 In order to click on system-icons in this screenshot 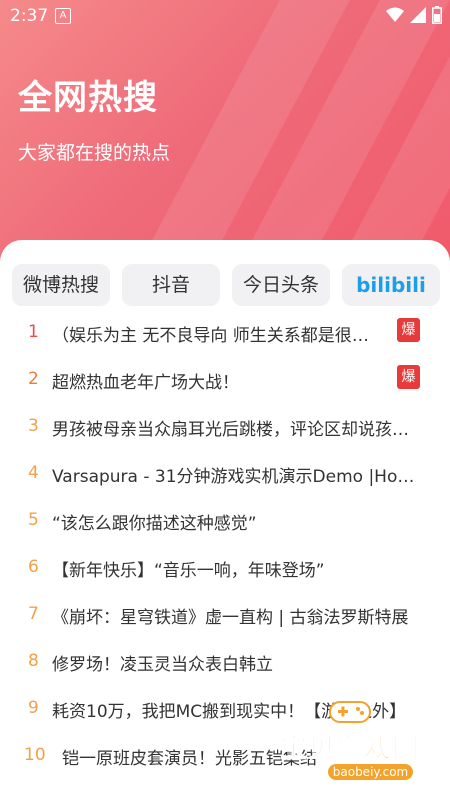, I will do `click(414, 15)`.